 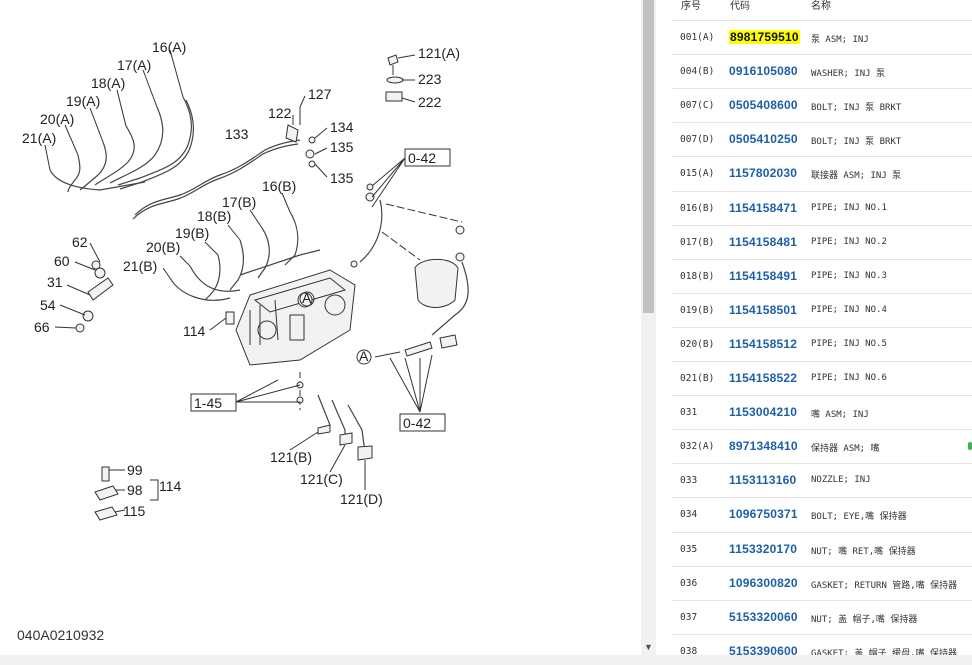 I want to click on ref-a-filter-text: A, so click(x=364, y=356).